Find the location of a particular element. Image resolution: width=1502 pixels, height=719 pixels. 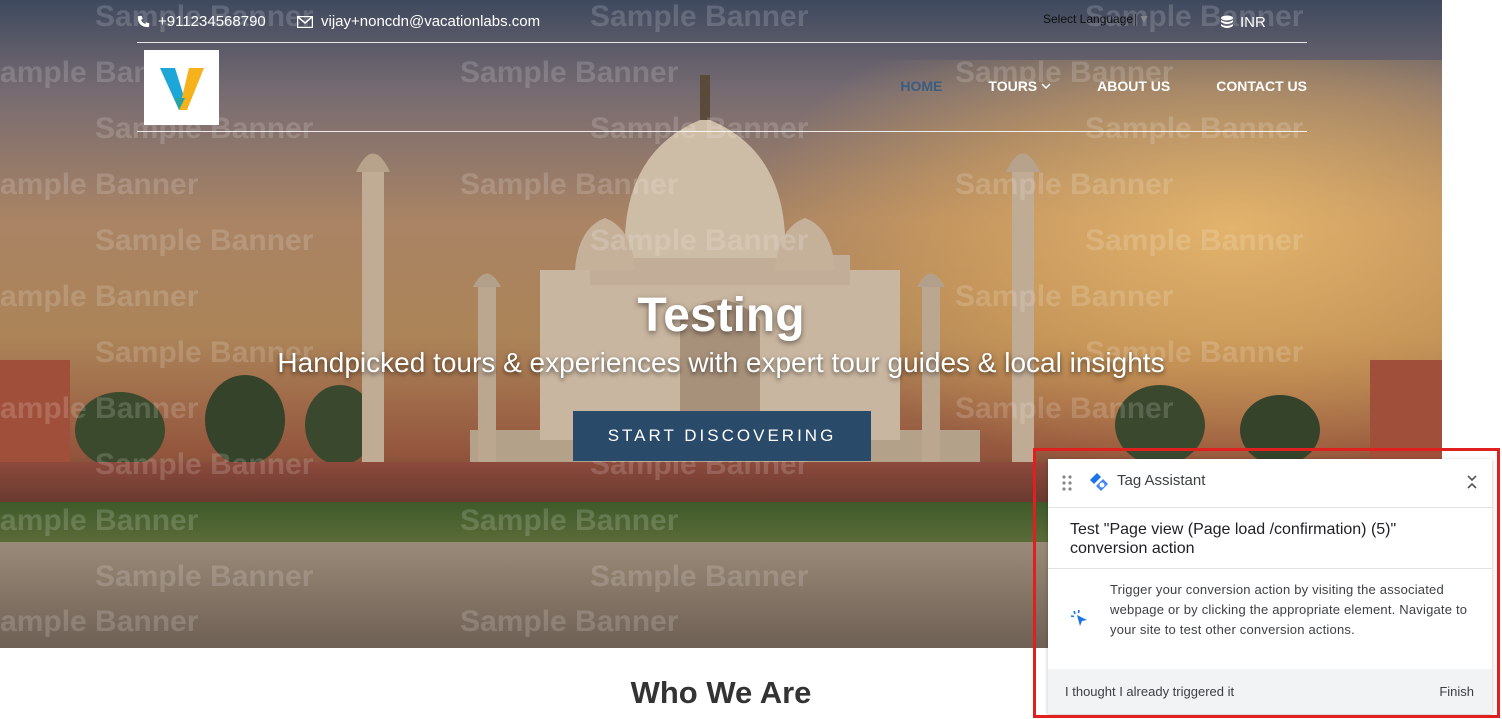

v-logo-icon is located at coordinates (181, 88).